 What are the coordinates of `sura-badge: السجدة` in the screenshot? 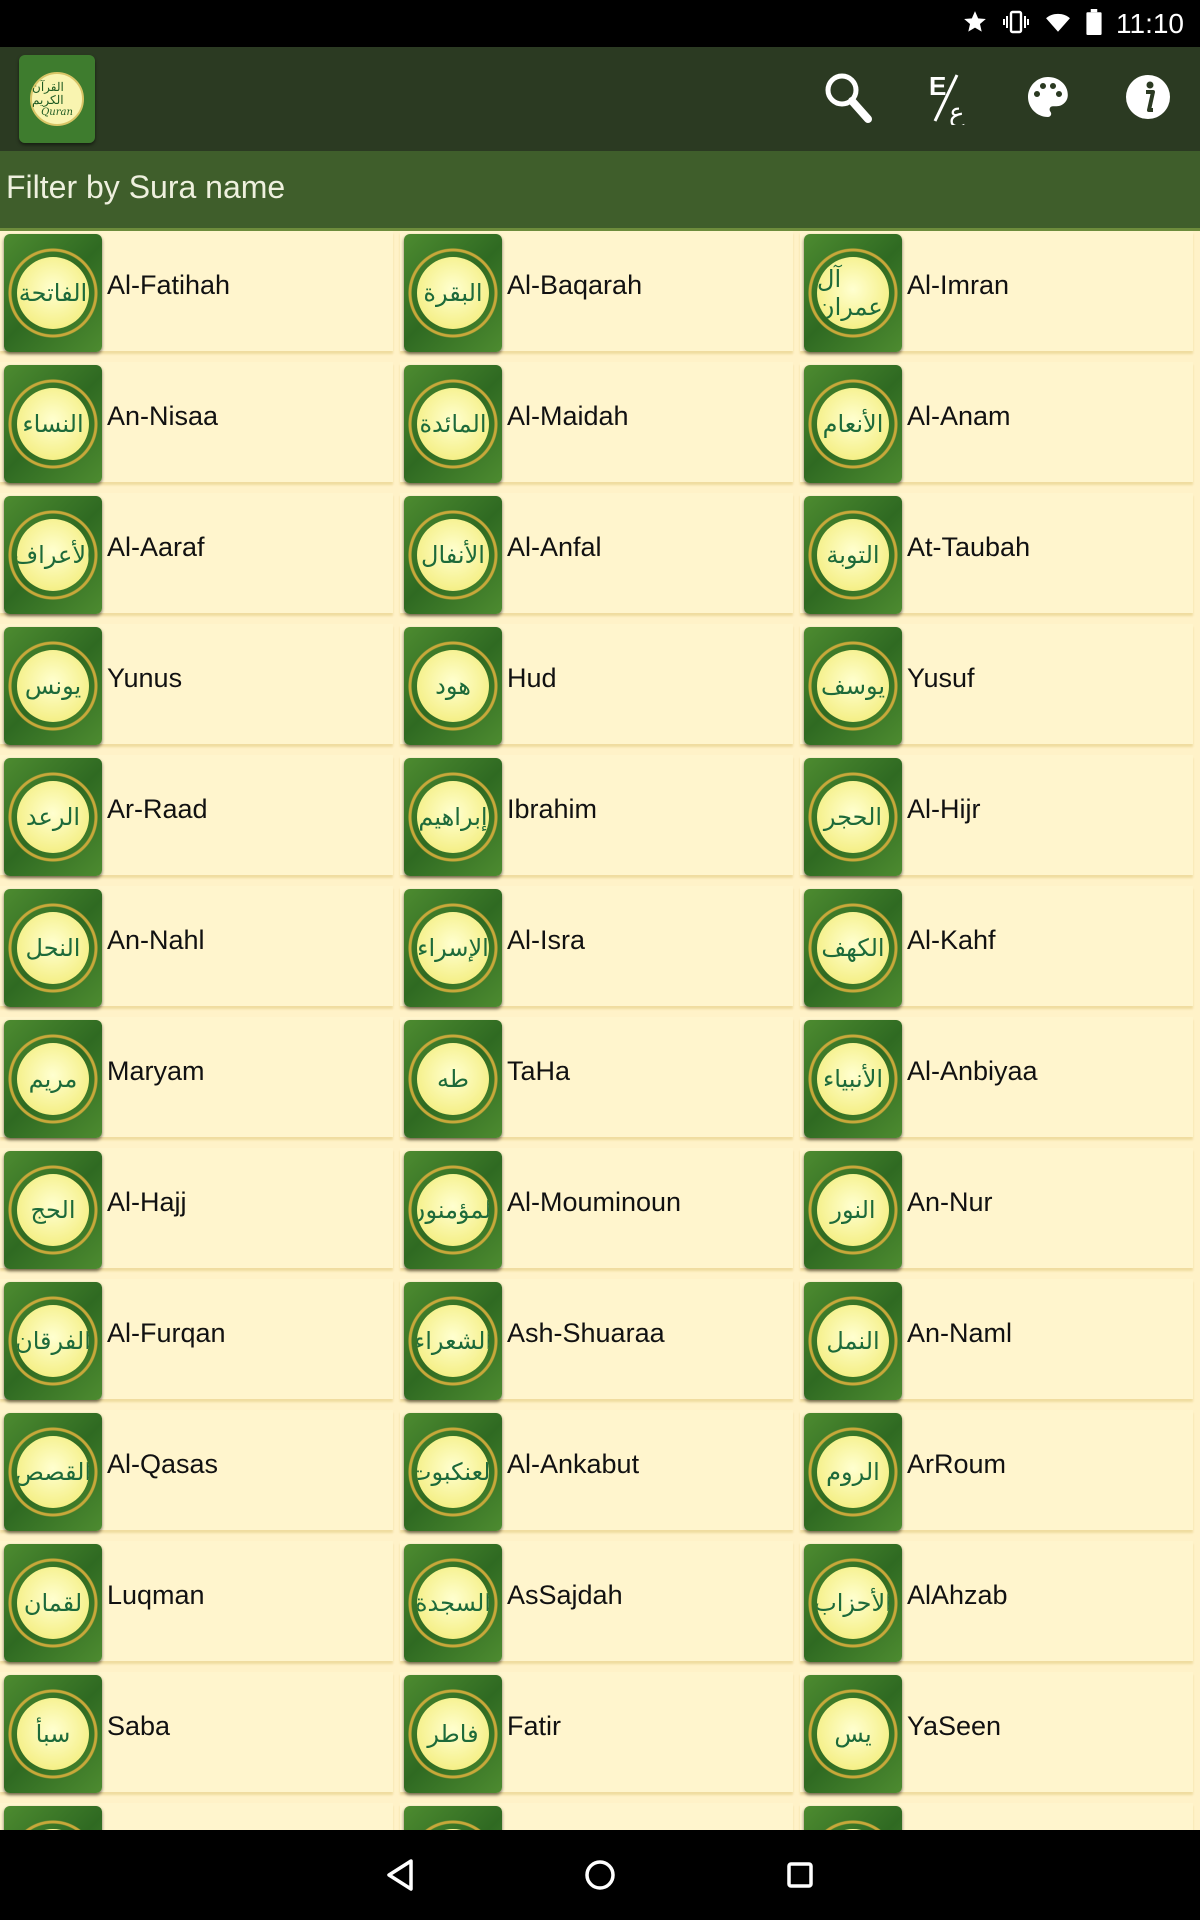 It's located at (453, 1603).